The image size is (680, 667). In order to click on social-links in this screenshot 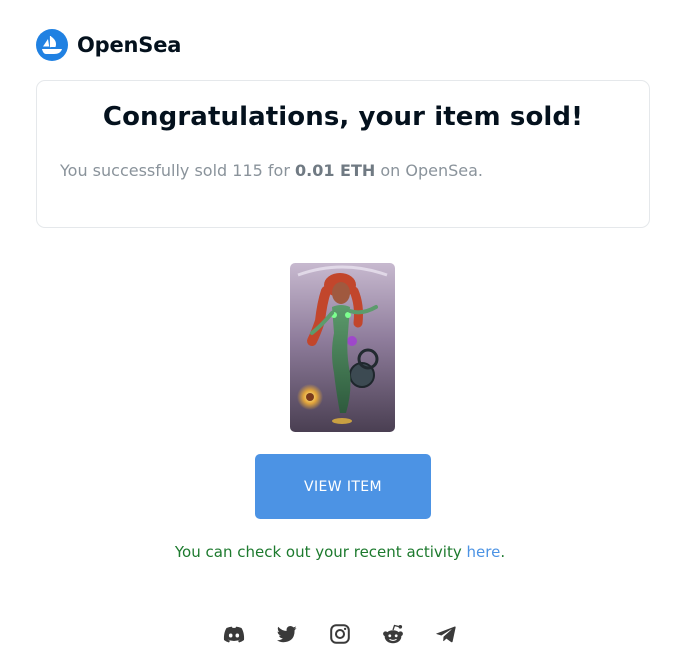, I will do `click(340, 634)`.